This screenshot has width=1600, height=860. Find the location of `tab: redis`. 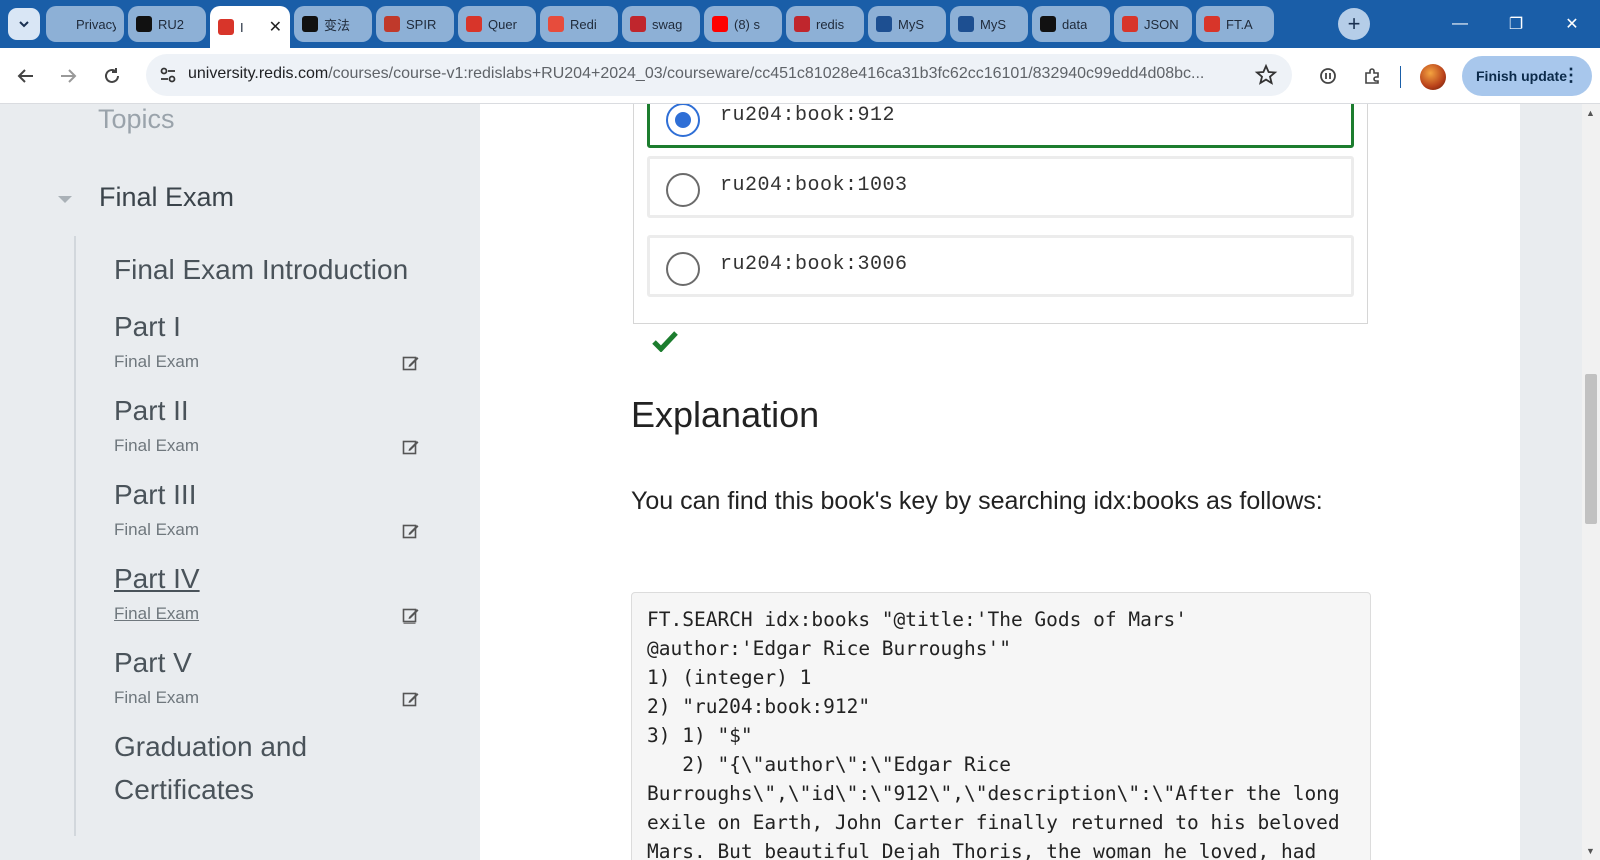

tab: redis is located at coordinates (825, 24).